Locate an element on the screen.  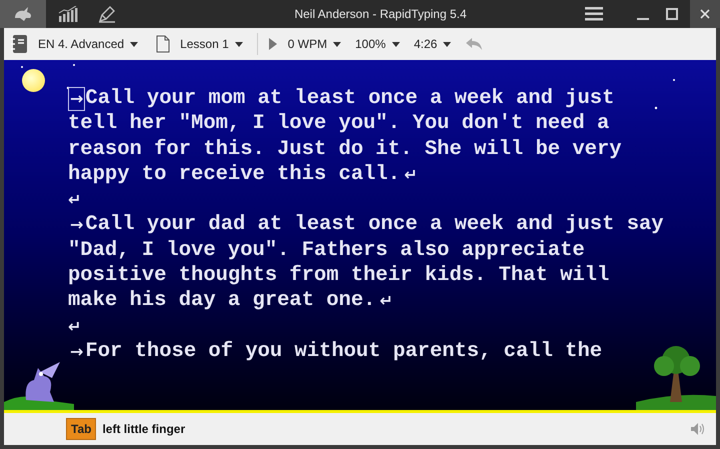
lesson-text-line: positive thoughts from their kids. That will is located at coordinates (339, 275).